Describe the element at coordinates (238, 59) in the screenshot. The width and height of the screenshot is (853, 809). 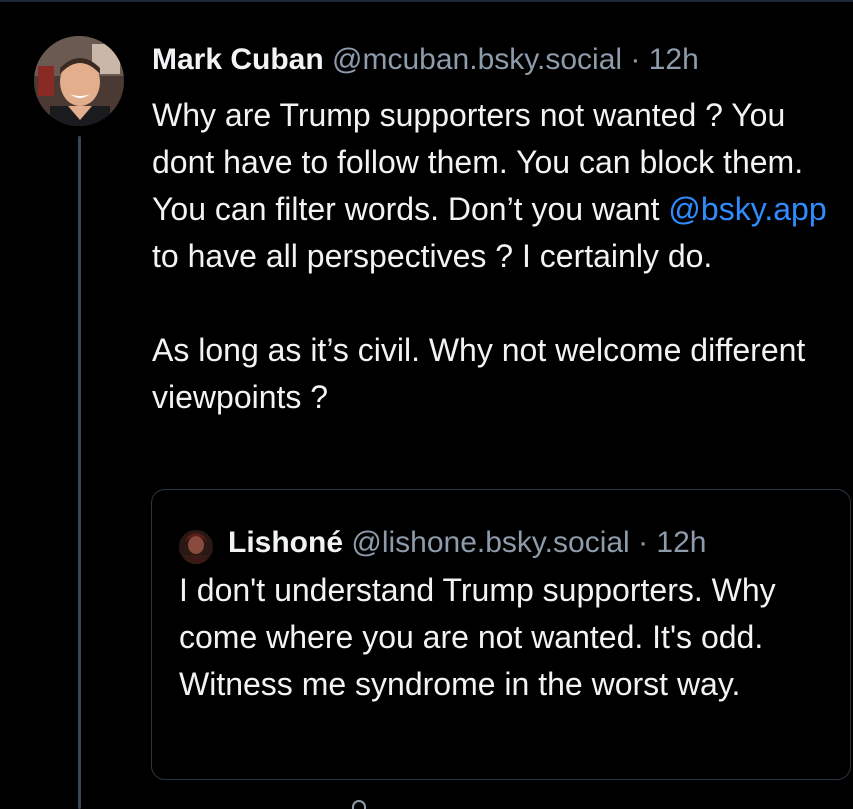
I see `author-name: Mark Cuban` at that location.